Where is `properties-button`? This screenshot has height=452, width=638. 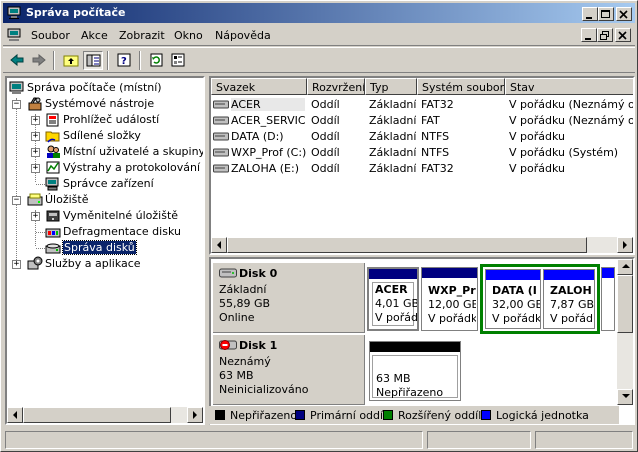 properties-button is located at coordinates (179, 60).